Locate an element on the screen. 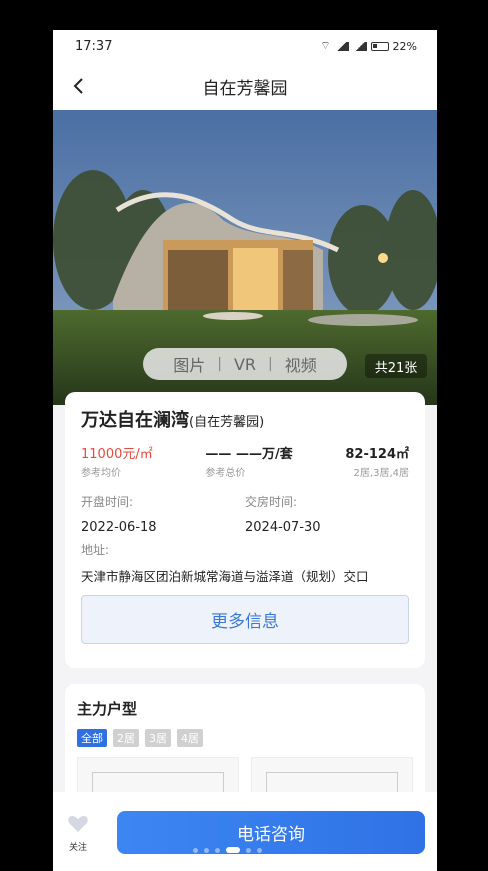 Image resolution: width=488 pixels, height=871 pixels. project-alias: (自在芳馨园) is located at coordinates (227, 422).